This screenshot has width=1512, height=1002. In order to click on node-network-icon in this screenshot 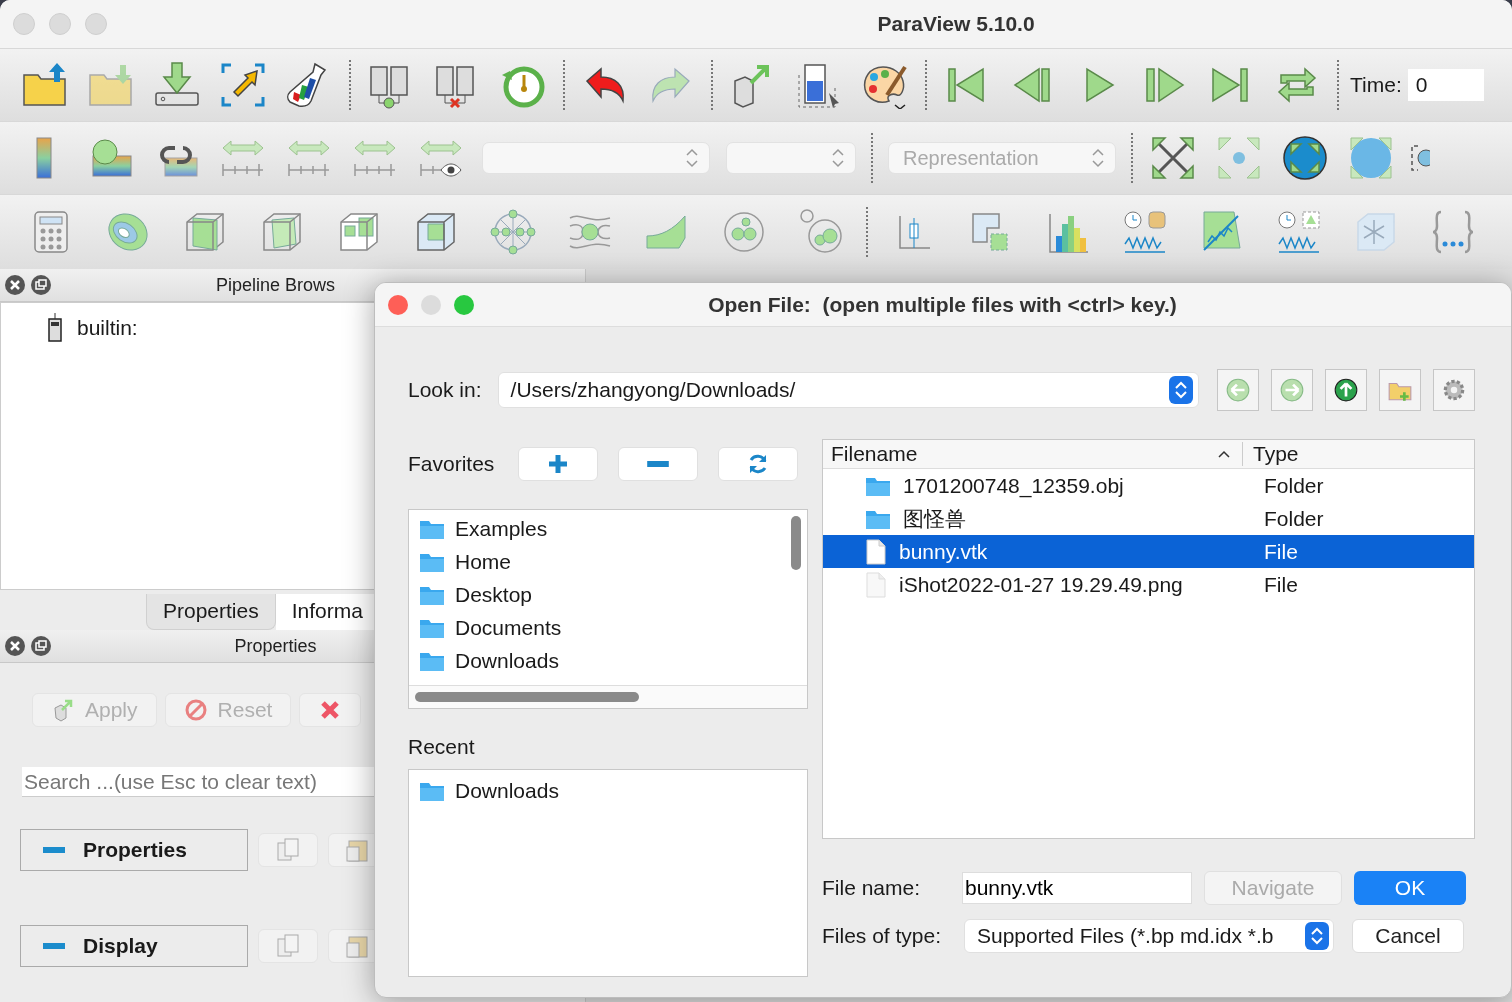, I will do `click(512, 232)`.